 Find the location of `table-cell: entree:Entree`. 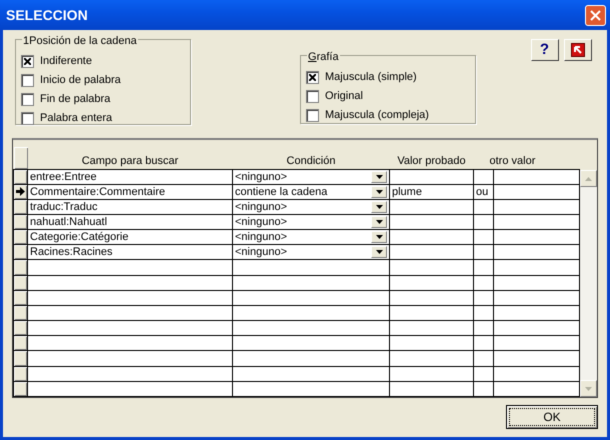

table-cell: entree:Entree is located at coordinates (130, 176).